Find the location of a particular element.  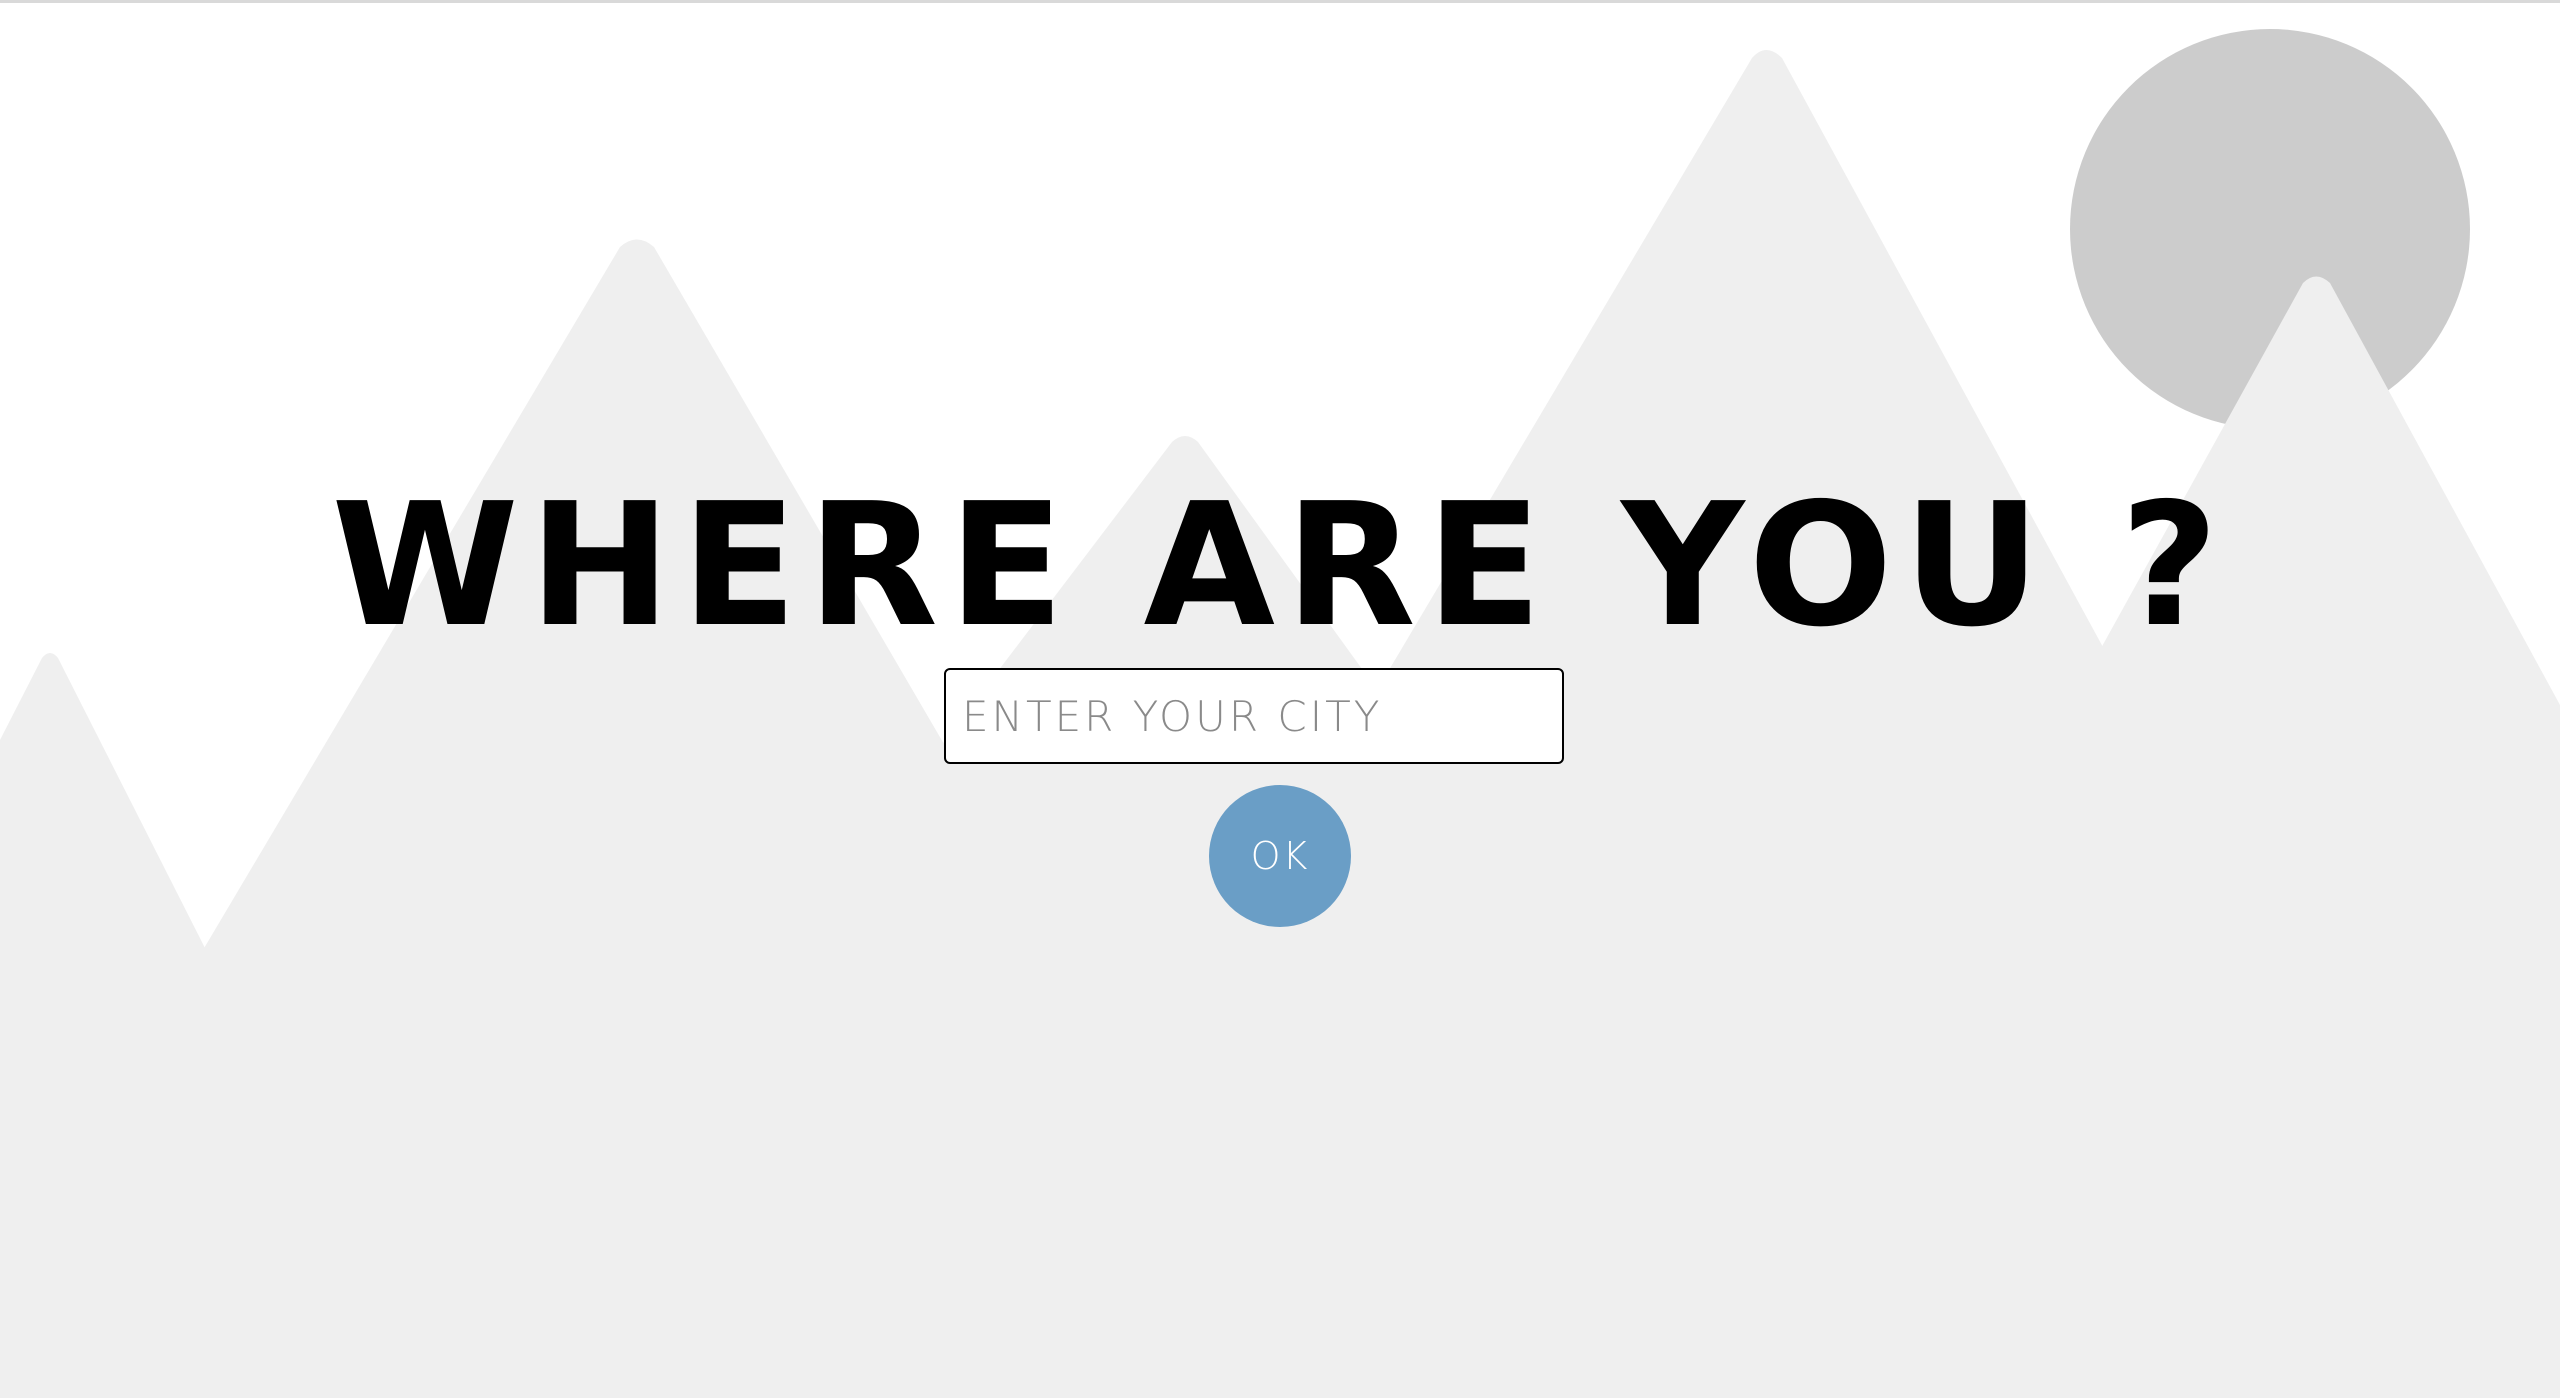

ok-button: OK is located at coordinates (1280, 856).